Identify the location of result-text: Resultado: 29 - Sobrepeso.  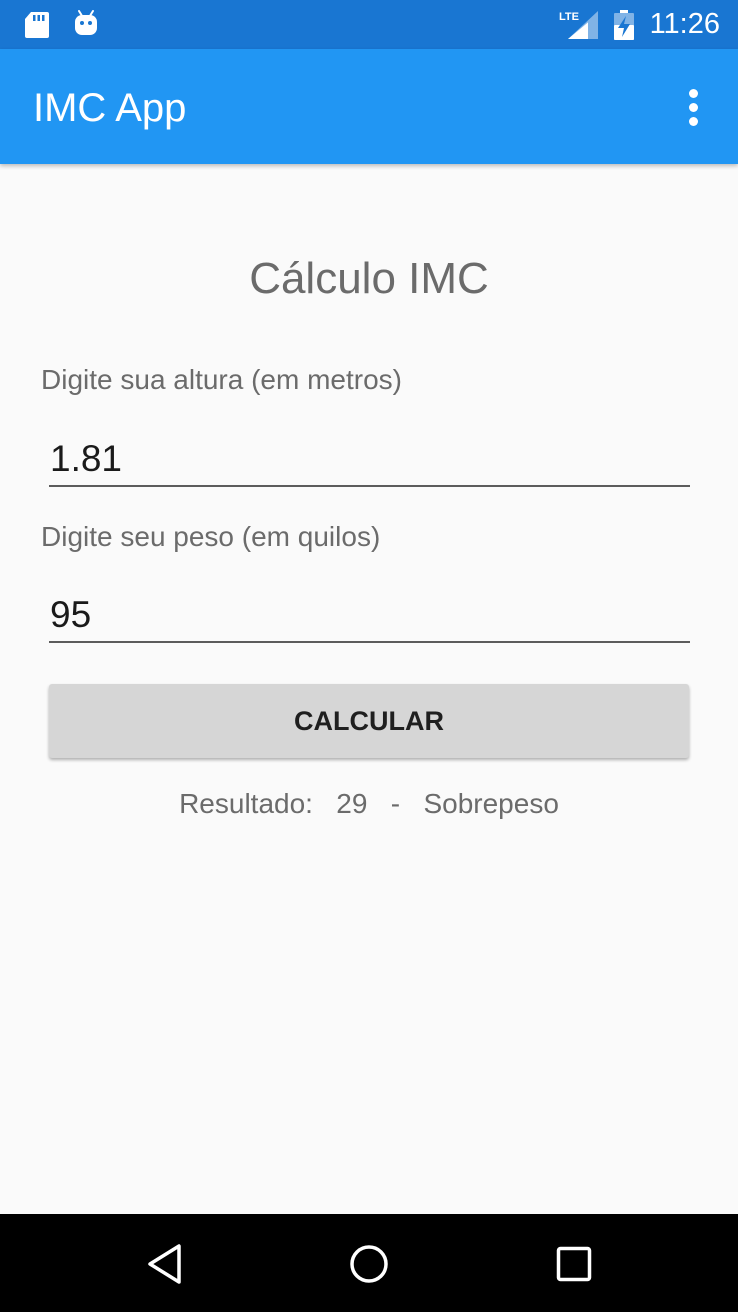
(369, 804).